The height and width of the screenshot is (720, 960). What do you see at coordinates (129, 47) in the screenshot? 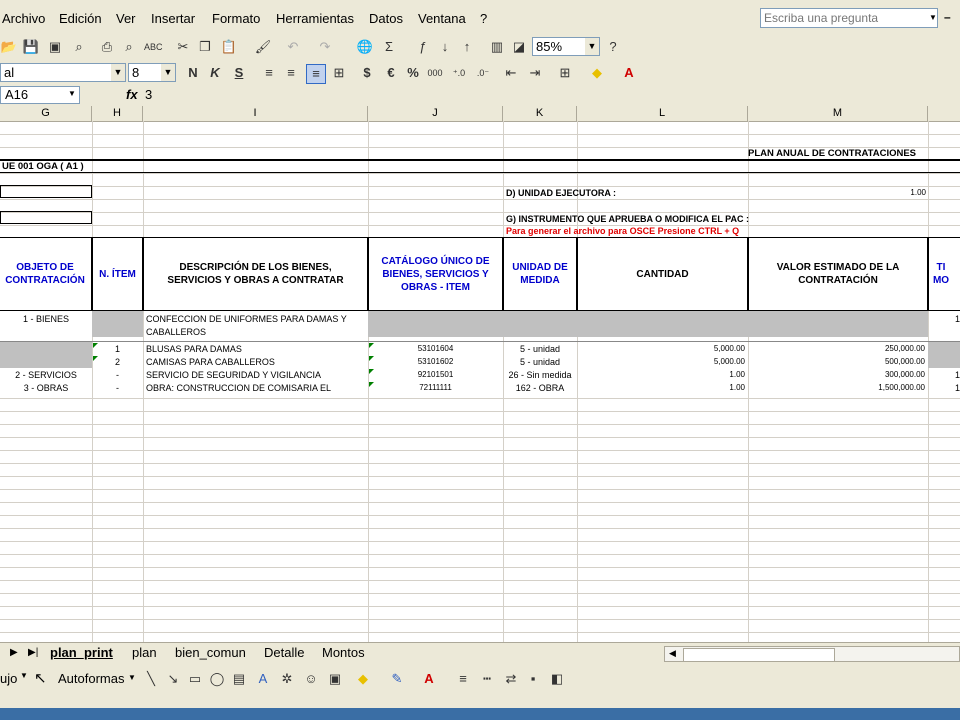
I see `print-preview-icon: ⌕` at bounding box center [129, 47].